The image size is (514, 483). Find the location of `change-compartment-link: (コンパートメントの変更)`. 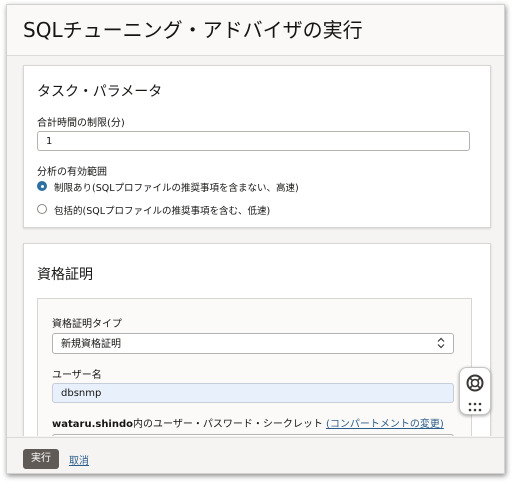

change-compartment-link: (コンパートメントの変更) is located at coordinates (385, 424).